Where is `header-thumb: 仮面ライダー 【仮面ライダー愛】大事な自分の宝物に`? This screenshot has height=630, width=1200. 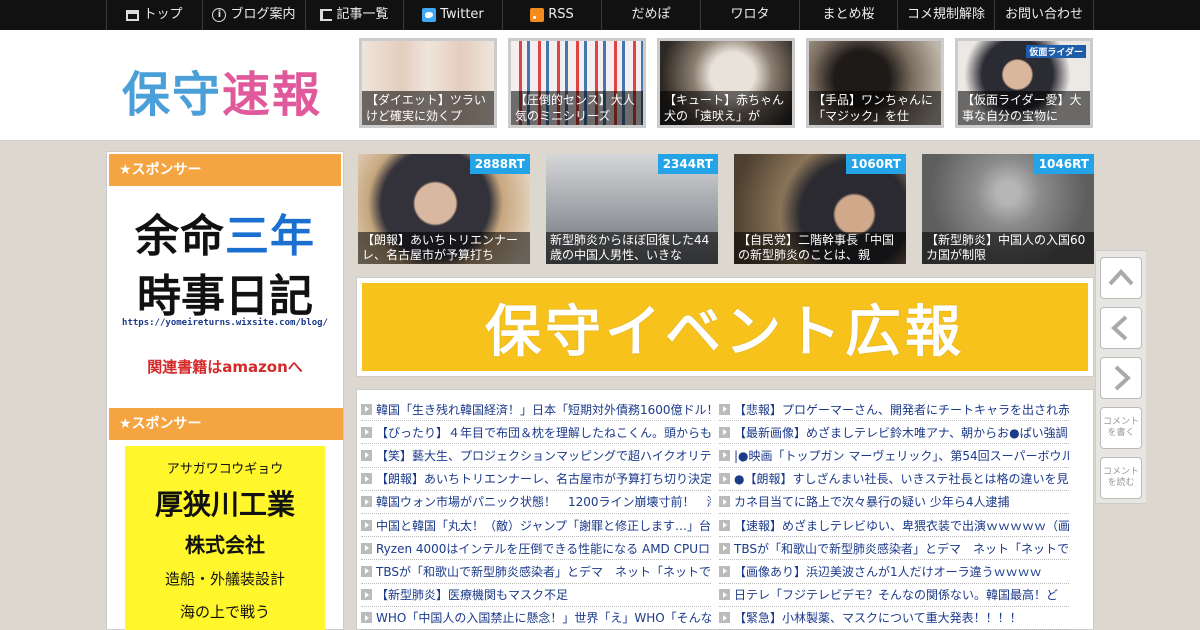 header-thumb: 仮面ライダー 【仮面ライダー愛】大事な自分の宝物に is located at coordinates (1024, 83).